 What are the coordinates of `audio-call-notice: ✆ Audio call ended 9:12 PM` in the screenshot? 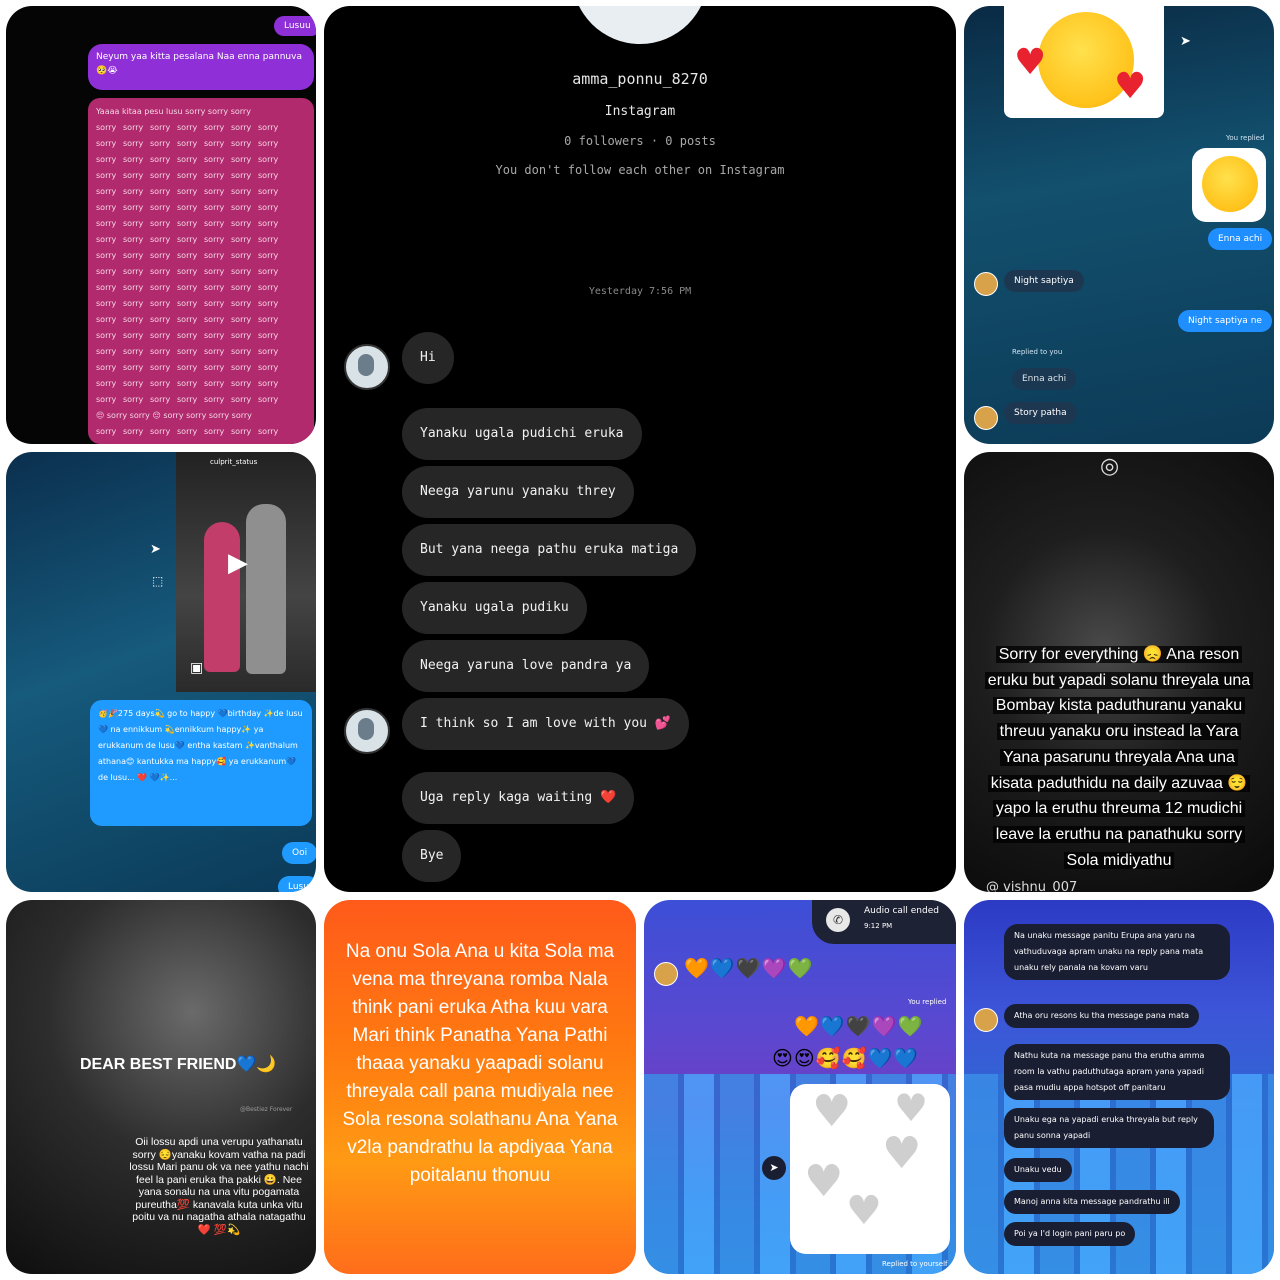 It's located at (884, 922).